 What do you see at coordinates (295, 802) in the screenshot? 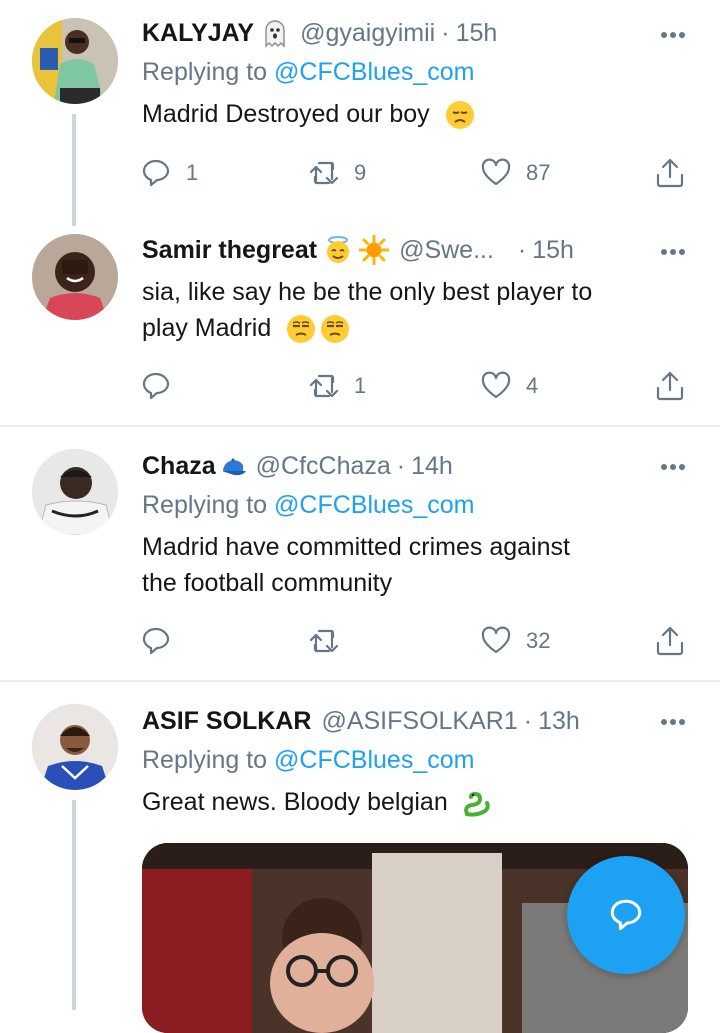
I see `tweet-text-body: Great news. Bloody belgian` at bounding box center [295, 802].